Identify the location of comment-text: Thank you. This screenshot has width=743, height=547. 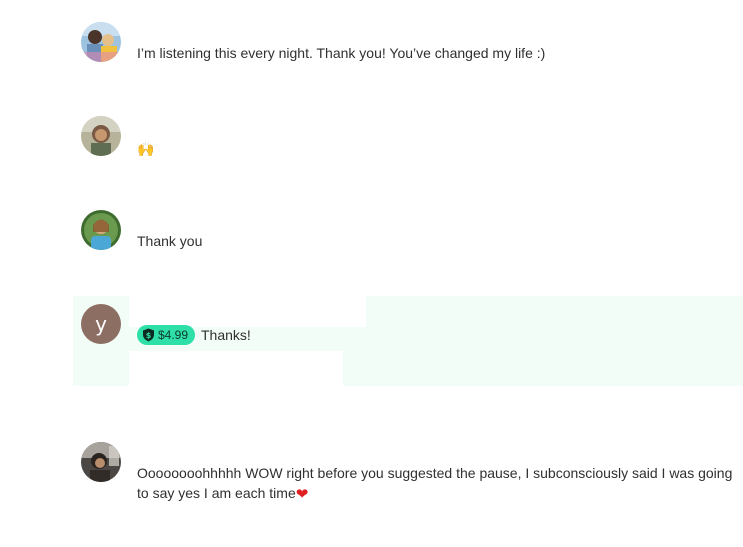
(170, 241).